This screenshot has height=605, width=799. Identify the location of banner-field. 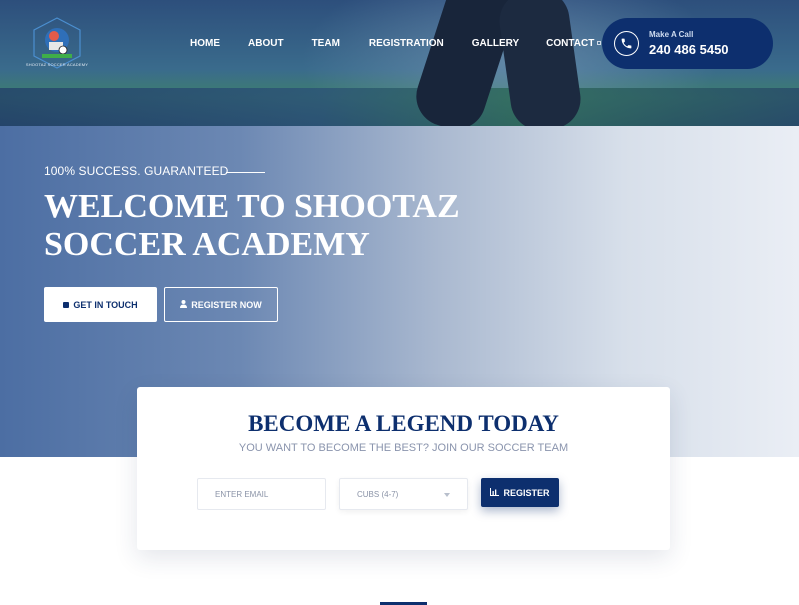
(399, 107).